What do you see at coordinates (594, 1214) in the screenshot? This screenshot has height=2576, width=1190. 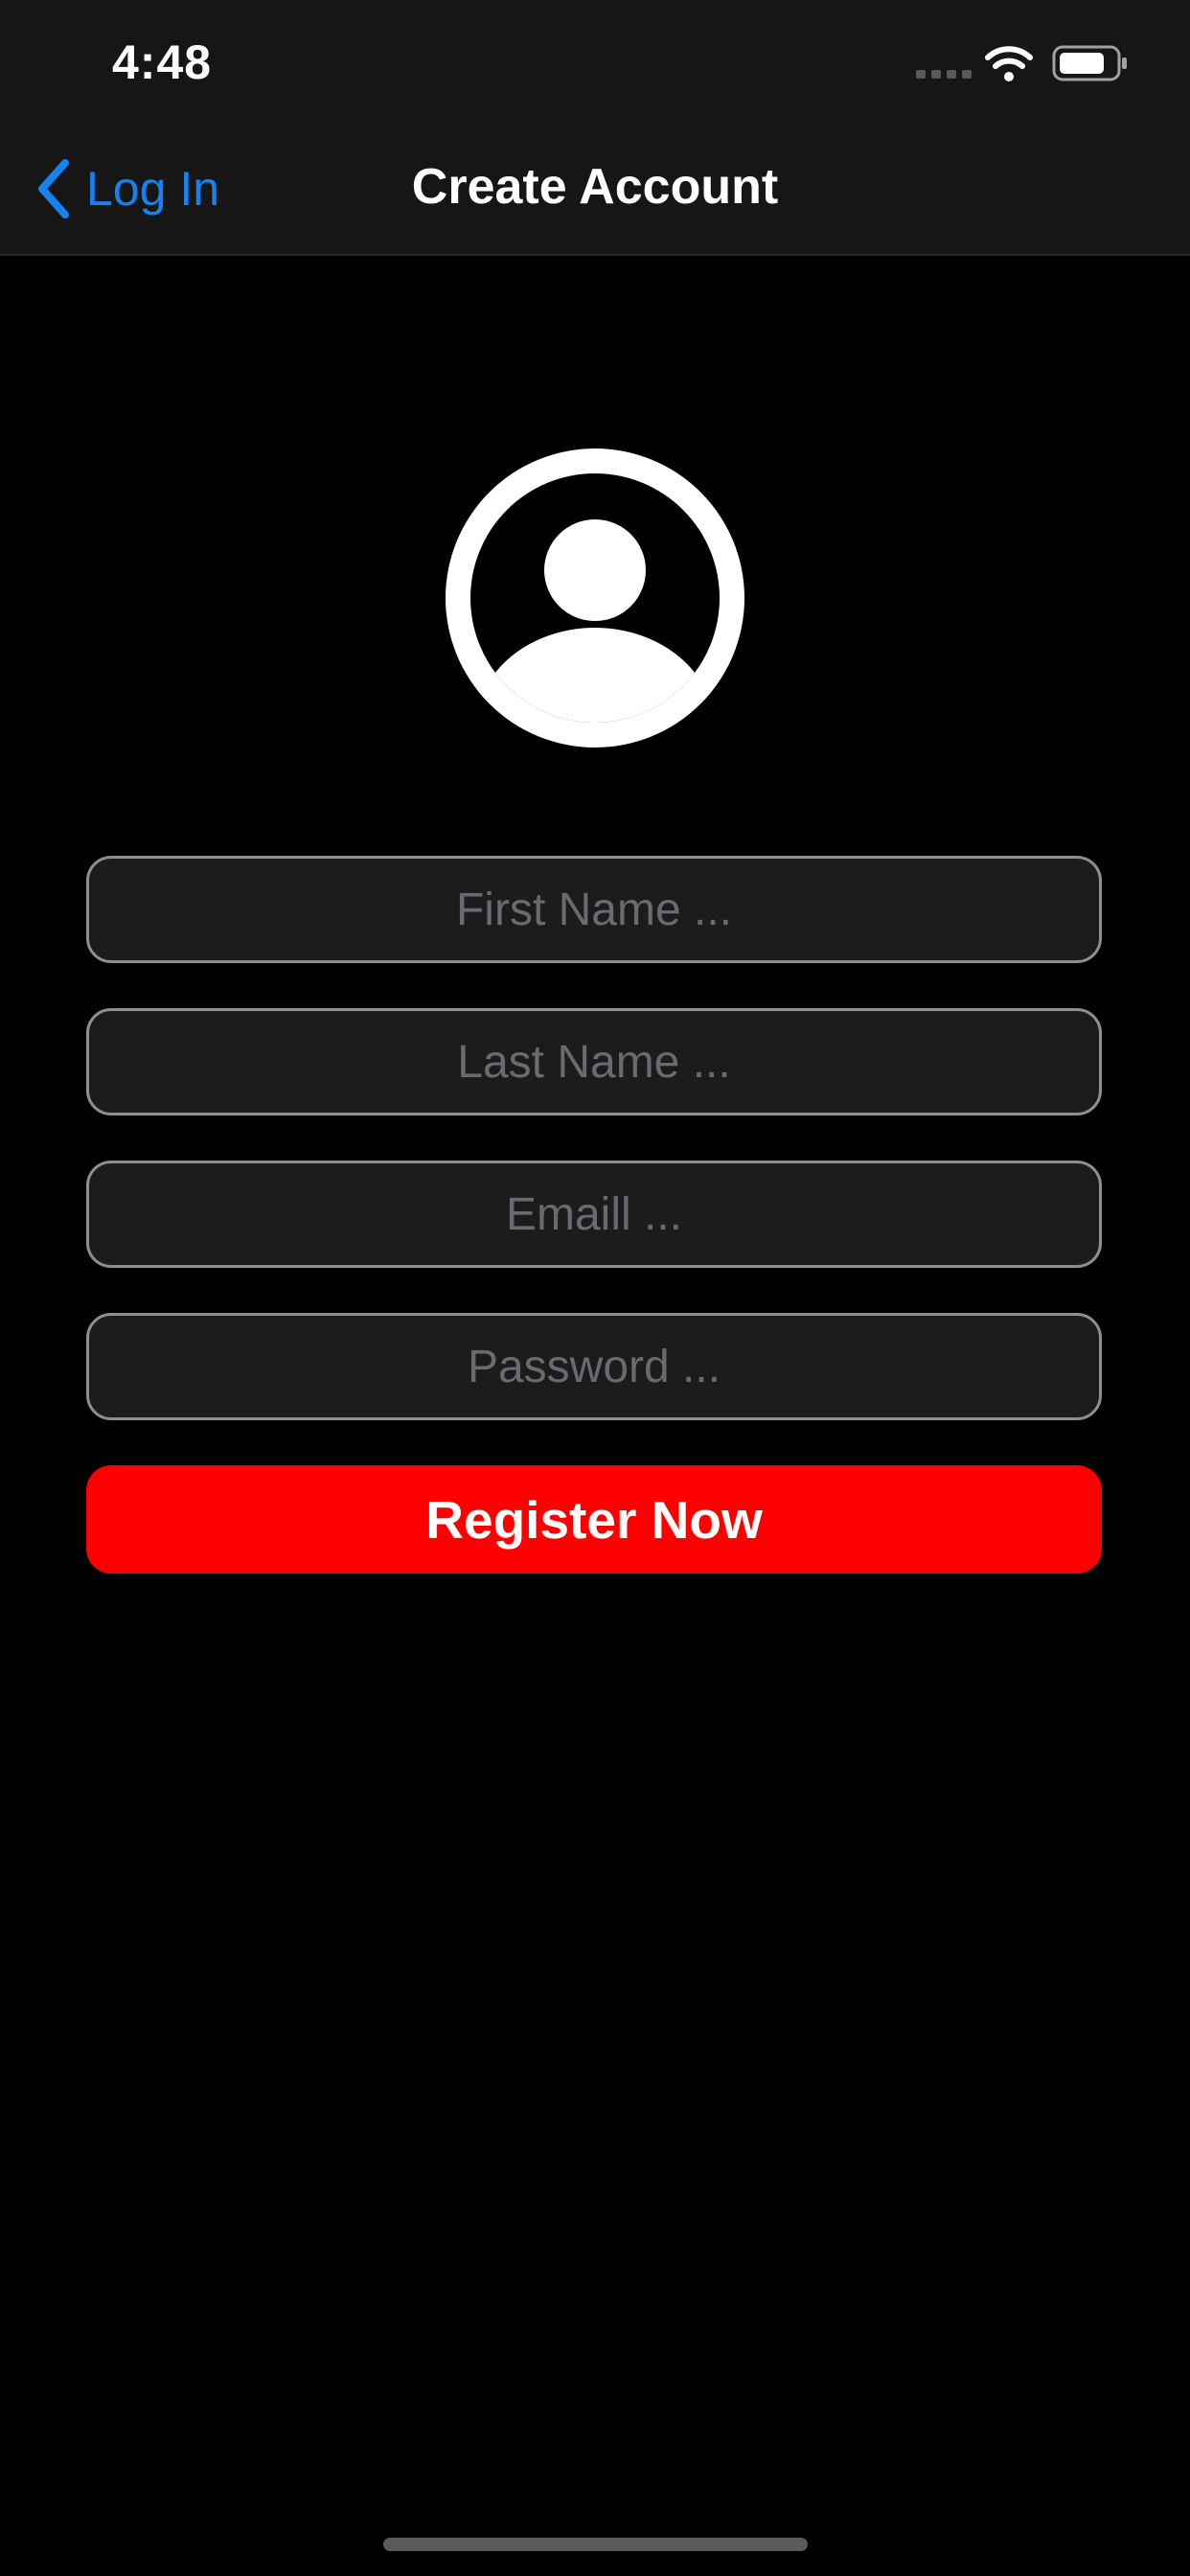 I see `email-field` at bounding box center [594, 1214].